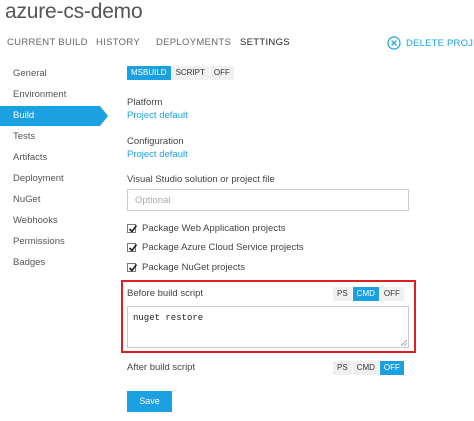 Image resolution: width=474 pixels, height=421 pixels. I want to click on sidebar-item-build: Build, so click(54, 116).